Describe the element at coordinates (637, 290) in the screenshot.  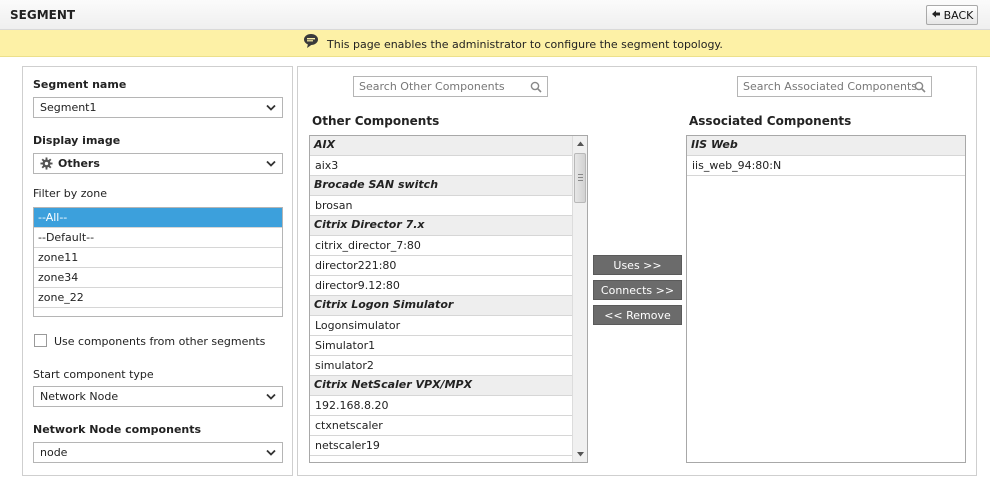
I see `connects-button: Connects >>` at that location.